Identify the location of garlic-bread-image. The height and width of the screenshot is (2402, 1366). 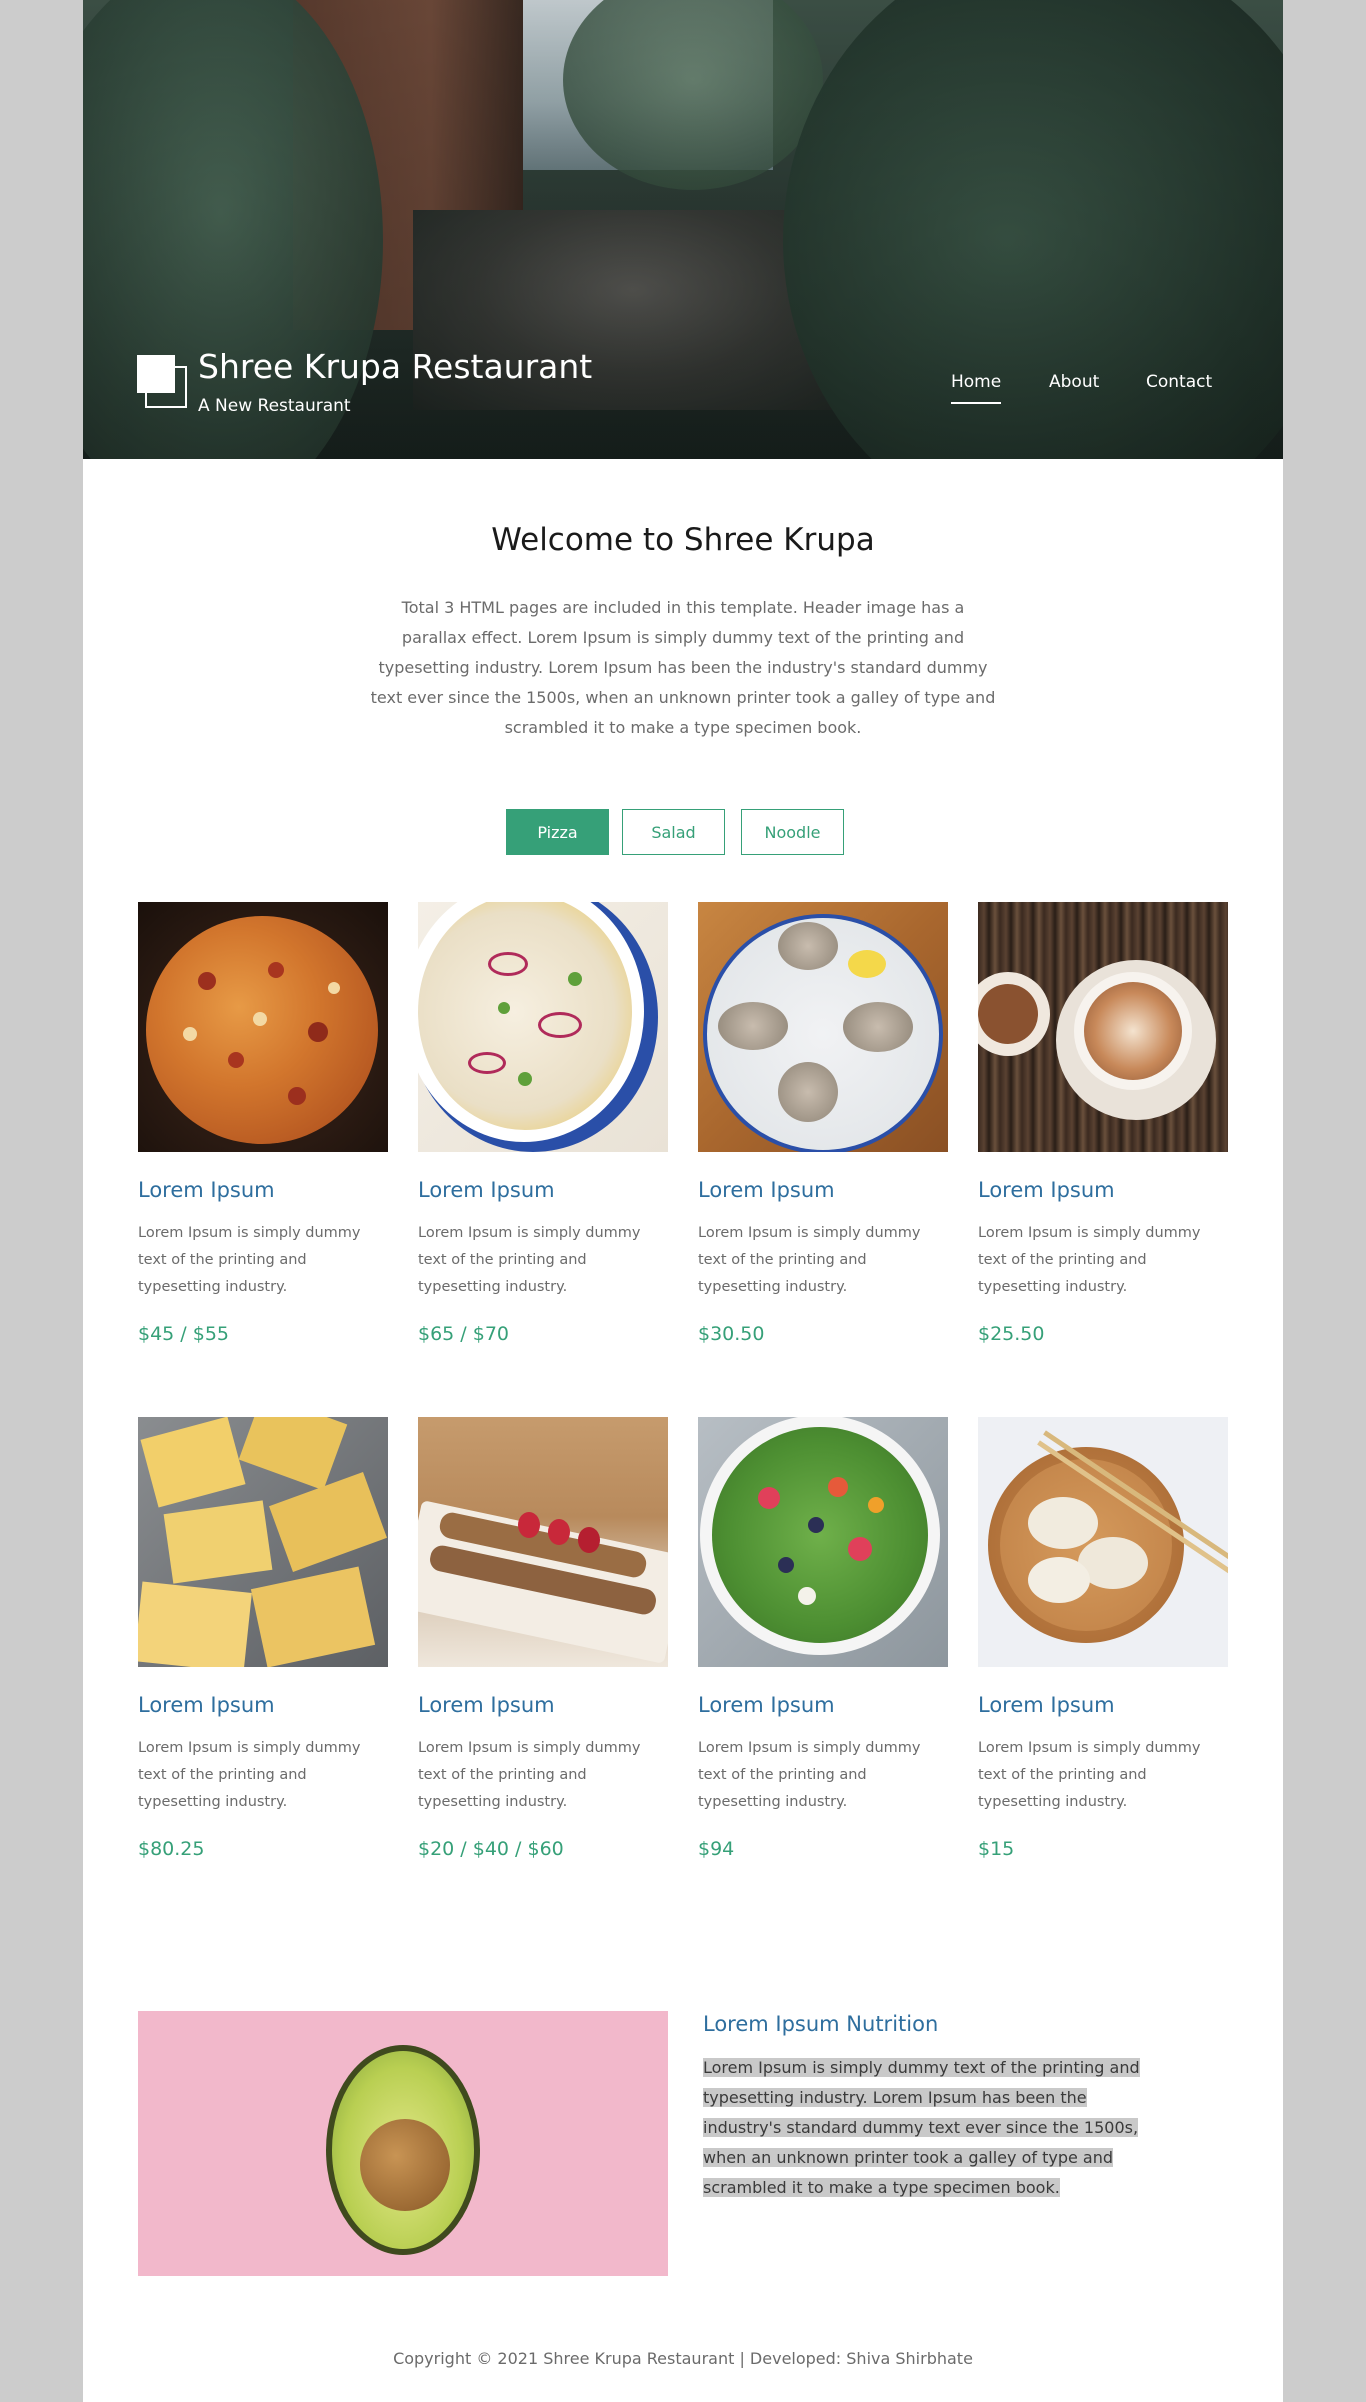
(263, 1542).